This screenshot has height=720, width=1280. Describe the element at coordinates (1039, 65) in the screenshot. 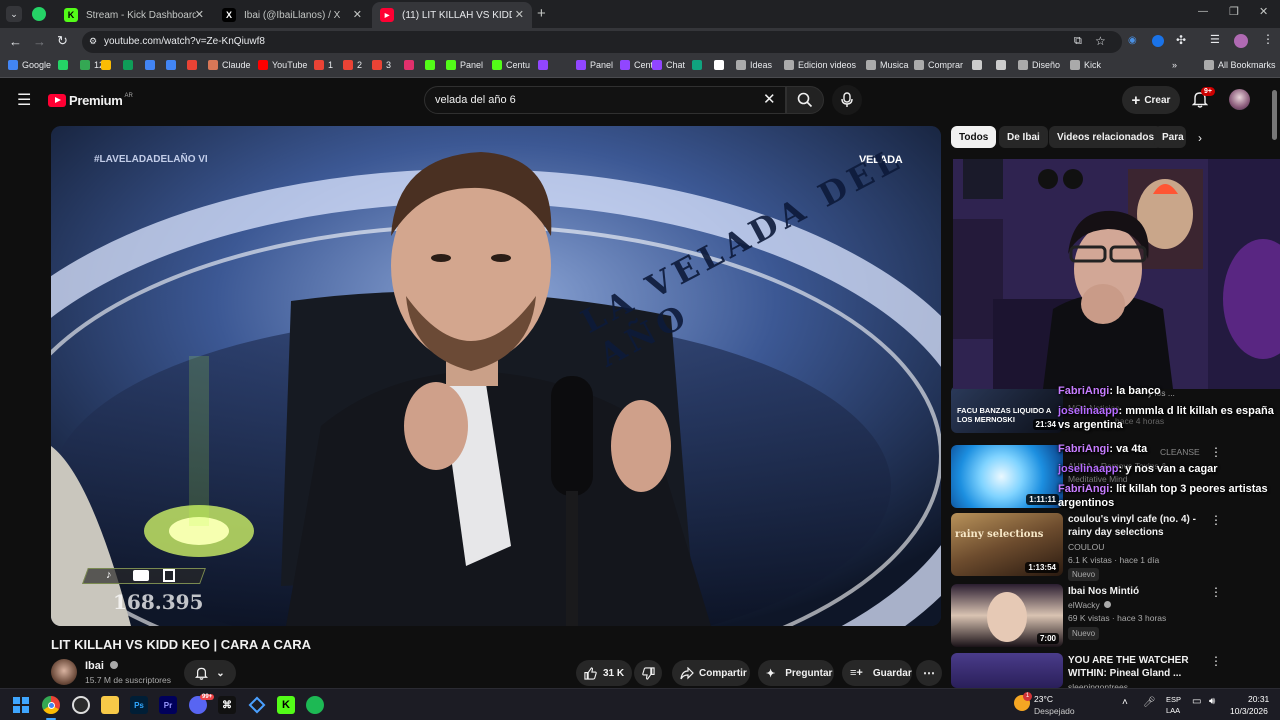

I see `bookmark-item: Diseño` at that location.